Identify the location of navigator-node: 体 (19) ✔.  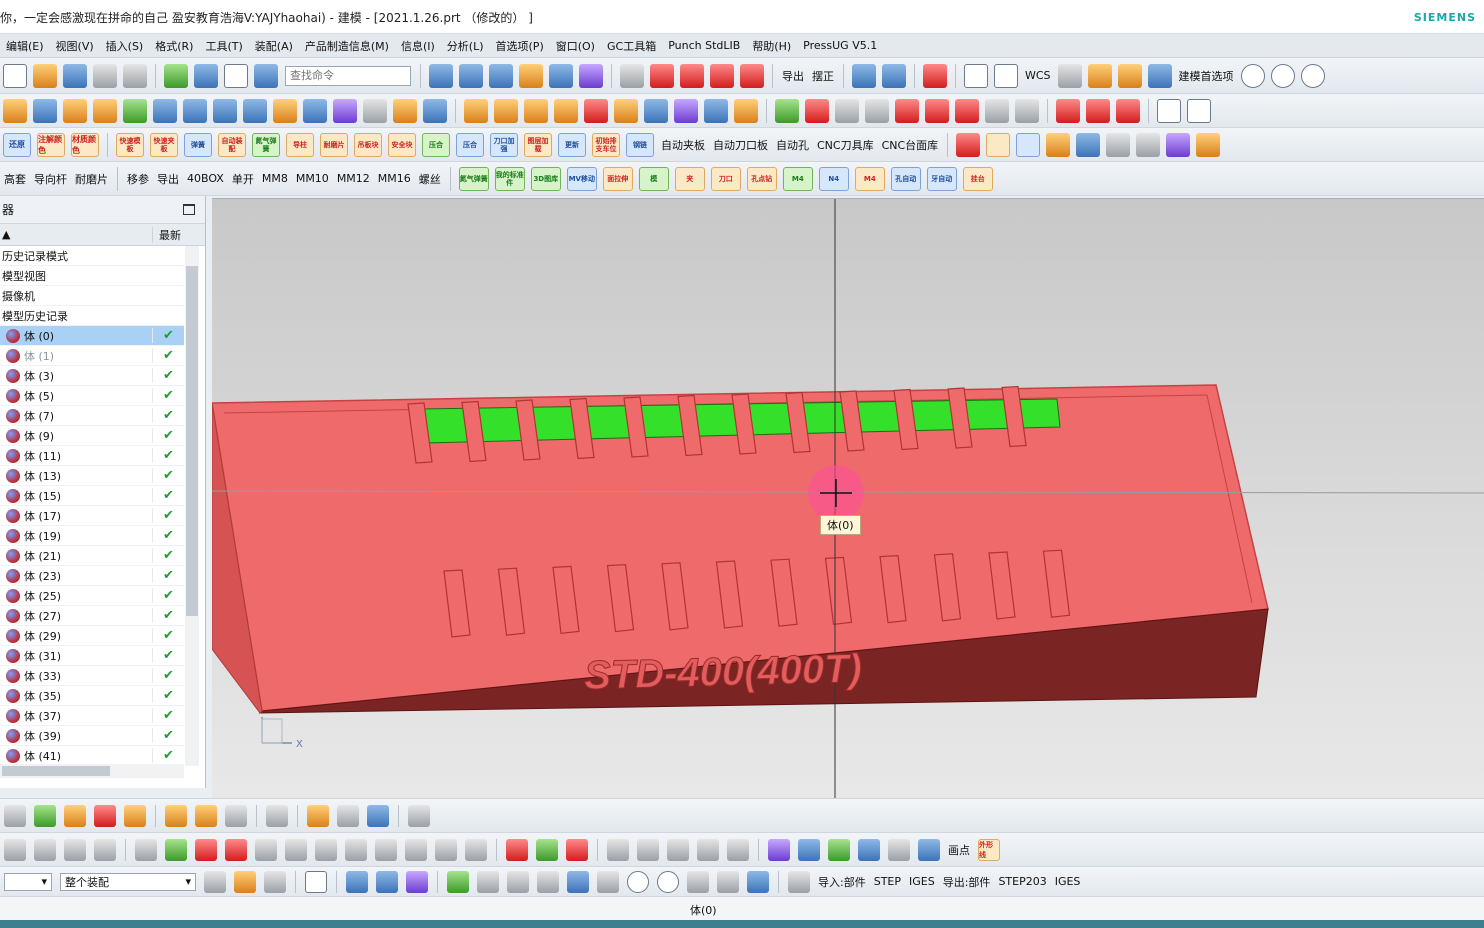
(92, 536).